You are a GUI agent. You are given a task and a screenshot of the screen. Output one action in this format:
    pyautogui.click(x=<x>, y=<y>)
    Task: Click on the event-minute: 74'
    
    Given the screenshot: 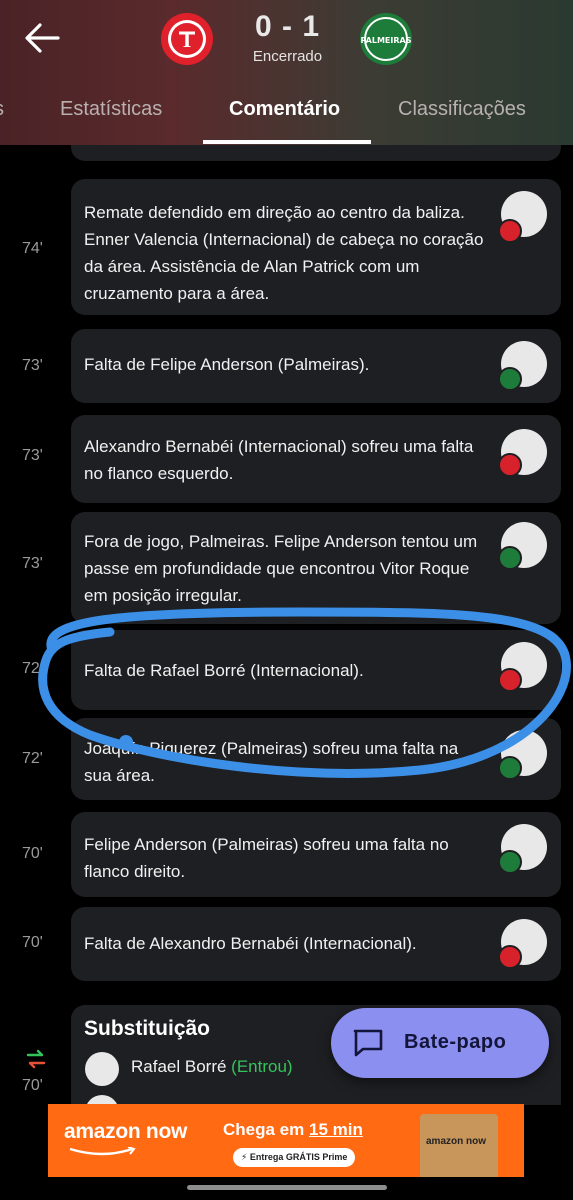 What is the action you would take?
    pyautogui.click(x=32, y=248)
    